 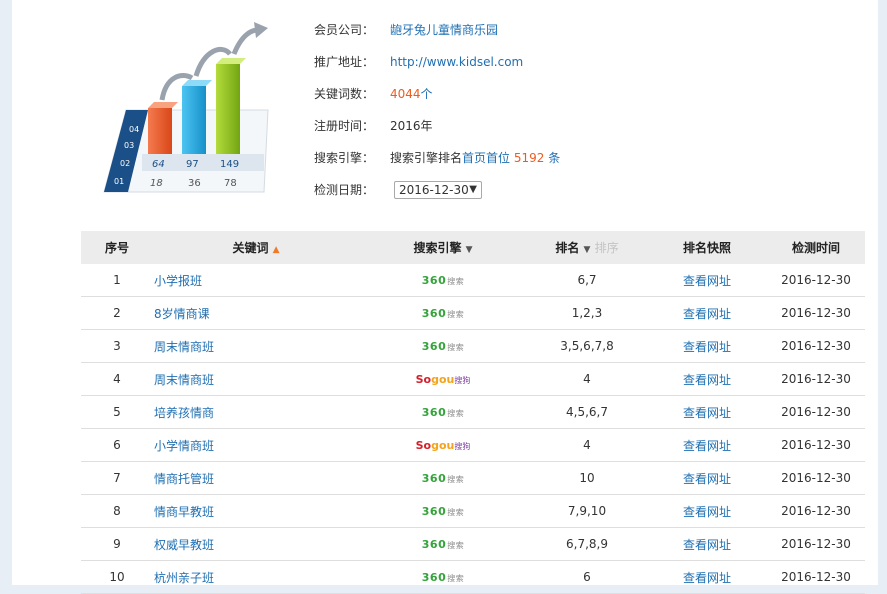 I want to click on row-idx: 6, so click(x=117, y=445).